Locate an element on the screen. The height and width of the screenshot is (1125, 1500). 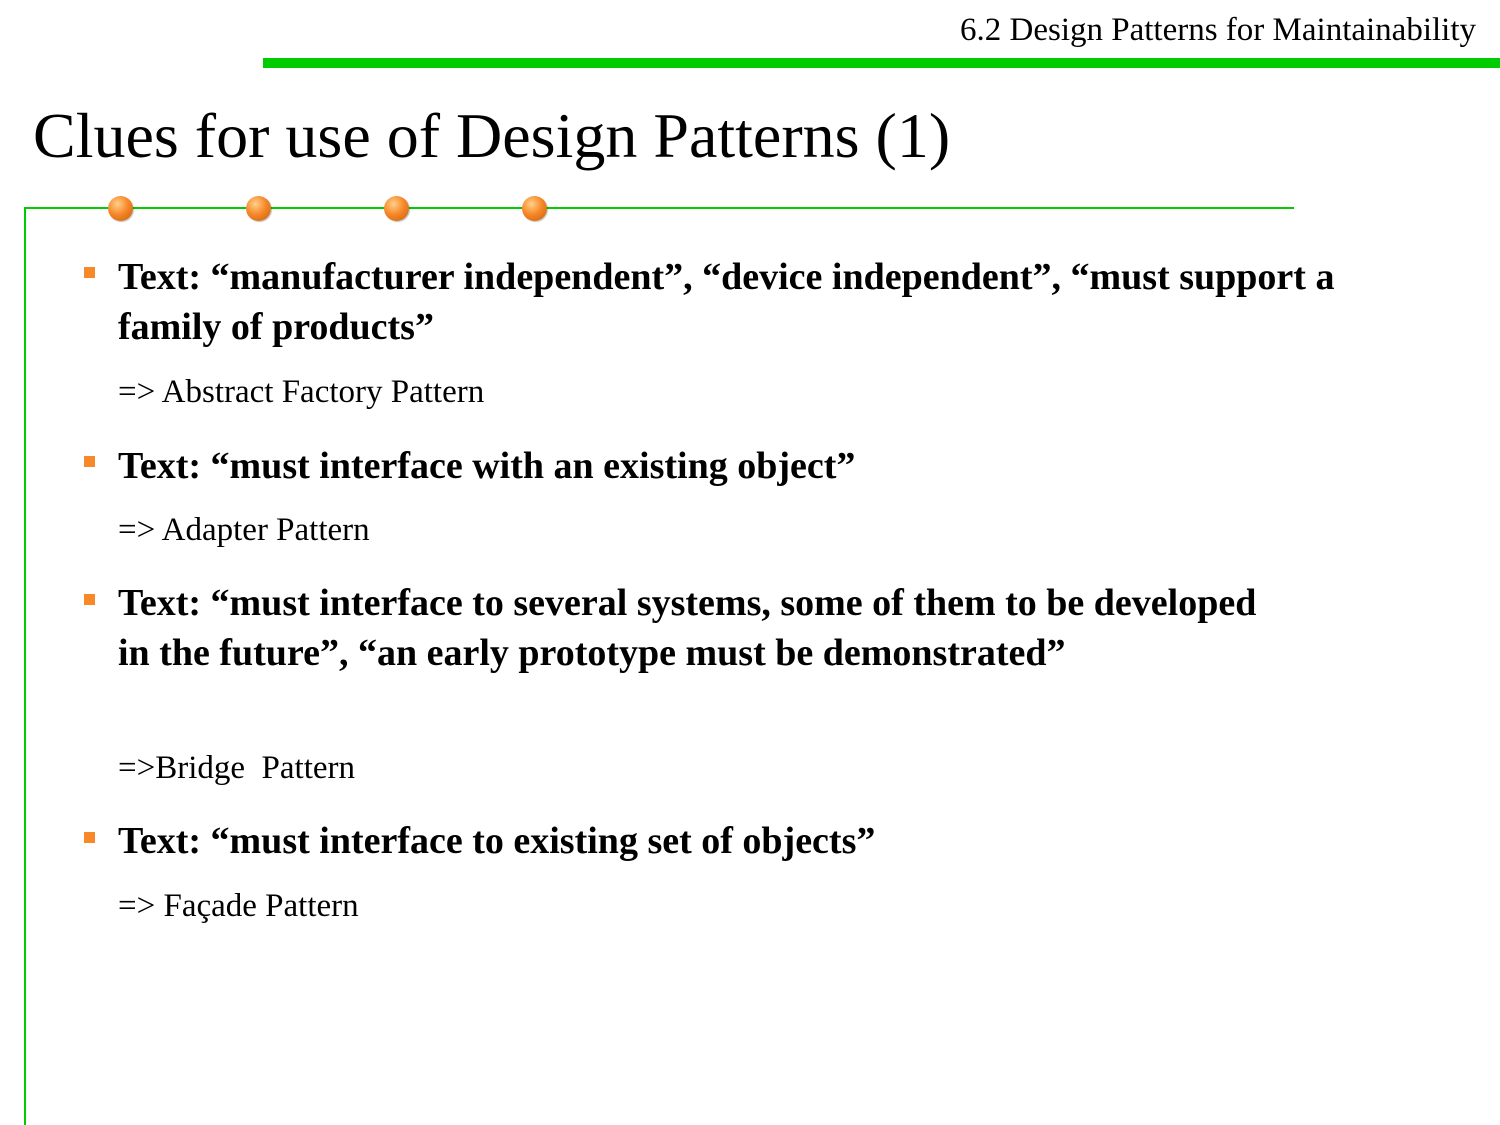
section-header: 6.2 Design Patterns for Maintainability is located at coordinates (1218, 30).